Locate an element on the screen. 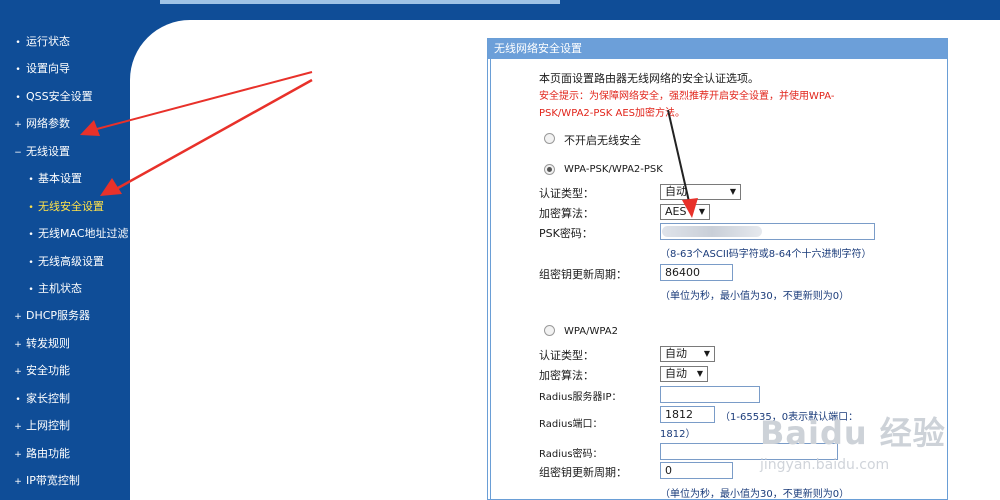 The width and height of the screenshot is (1000, 500). sidebar-item-wizard: • 设置向导 is located at coordinates (41, 69).